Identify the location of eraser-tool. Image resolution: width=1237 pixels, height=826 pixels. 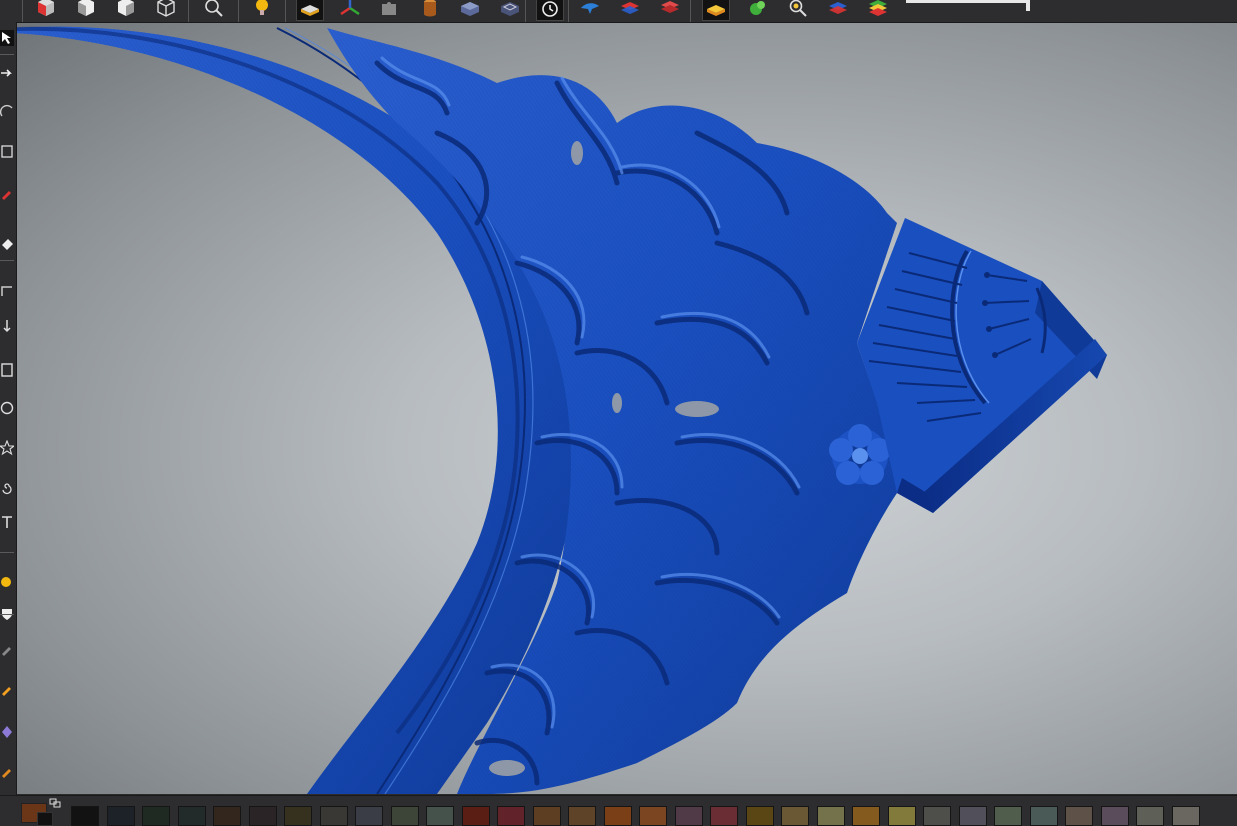
(7, 244).